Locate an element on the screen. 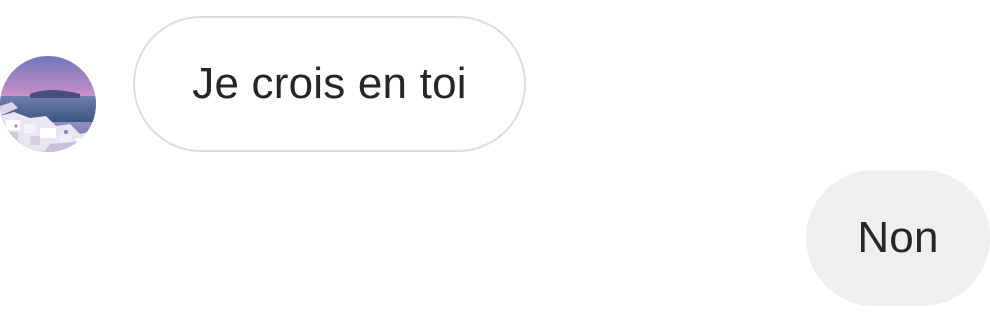 The image size is (990, 330). avatar-photo-icon is located at coordinates (48, 104).